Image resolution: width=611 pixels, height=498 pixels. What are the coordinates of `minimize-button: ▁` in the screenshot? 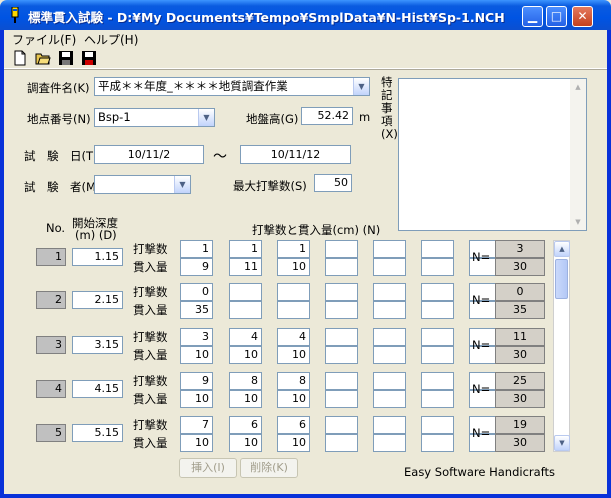 It's located at (532, 16).